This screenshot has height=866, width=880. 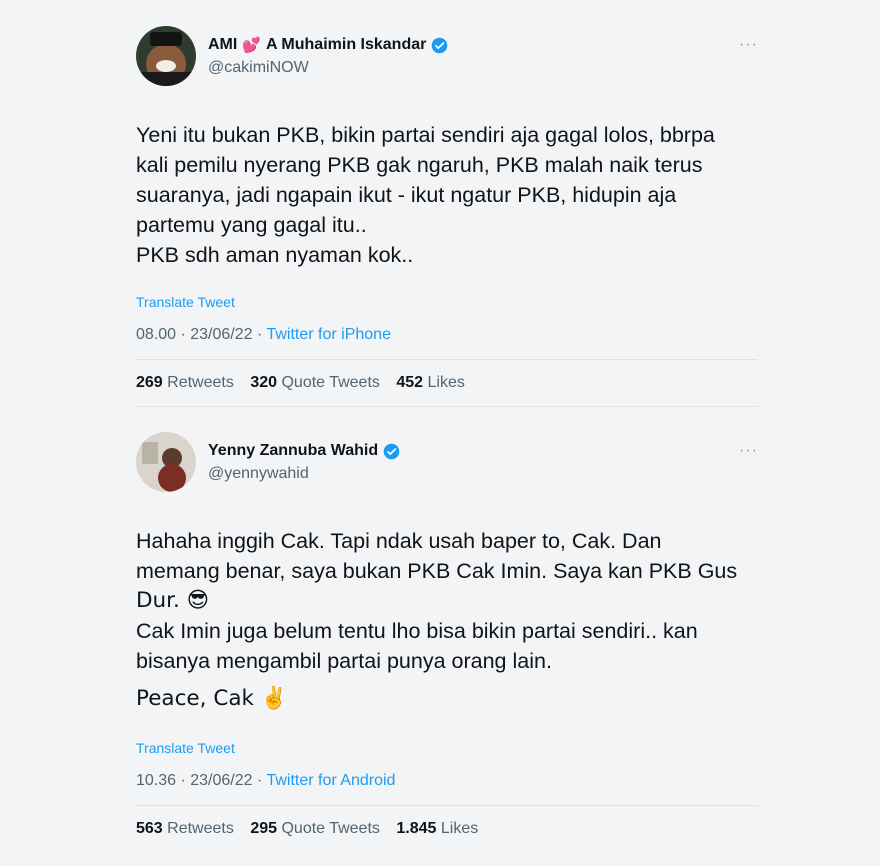 I want to click on display-name-row: Yenny Zannuba Wahid, so click(x=304, y=451).